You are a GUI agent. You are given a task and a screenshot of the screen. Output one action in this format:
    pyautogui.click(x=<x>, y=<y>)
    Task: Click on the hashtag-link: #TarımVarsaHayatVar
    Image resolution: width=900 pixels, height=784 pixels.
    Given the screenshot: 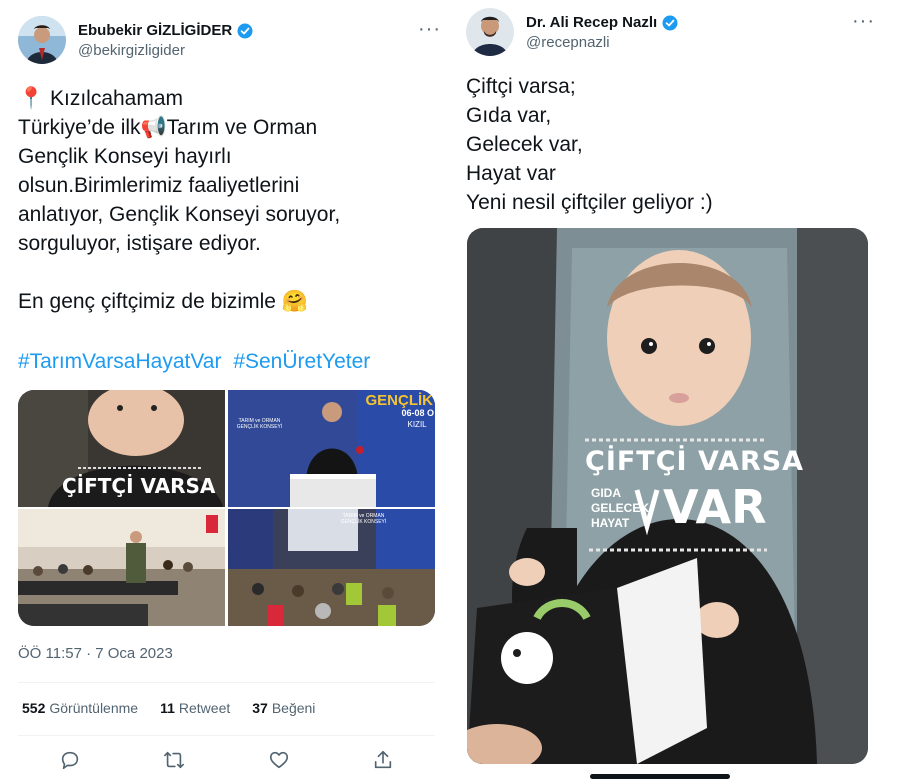 What is the action you would take?
    pyautogui.click(x=119, y=361)
    